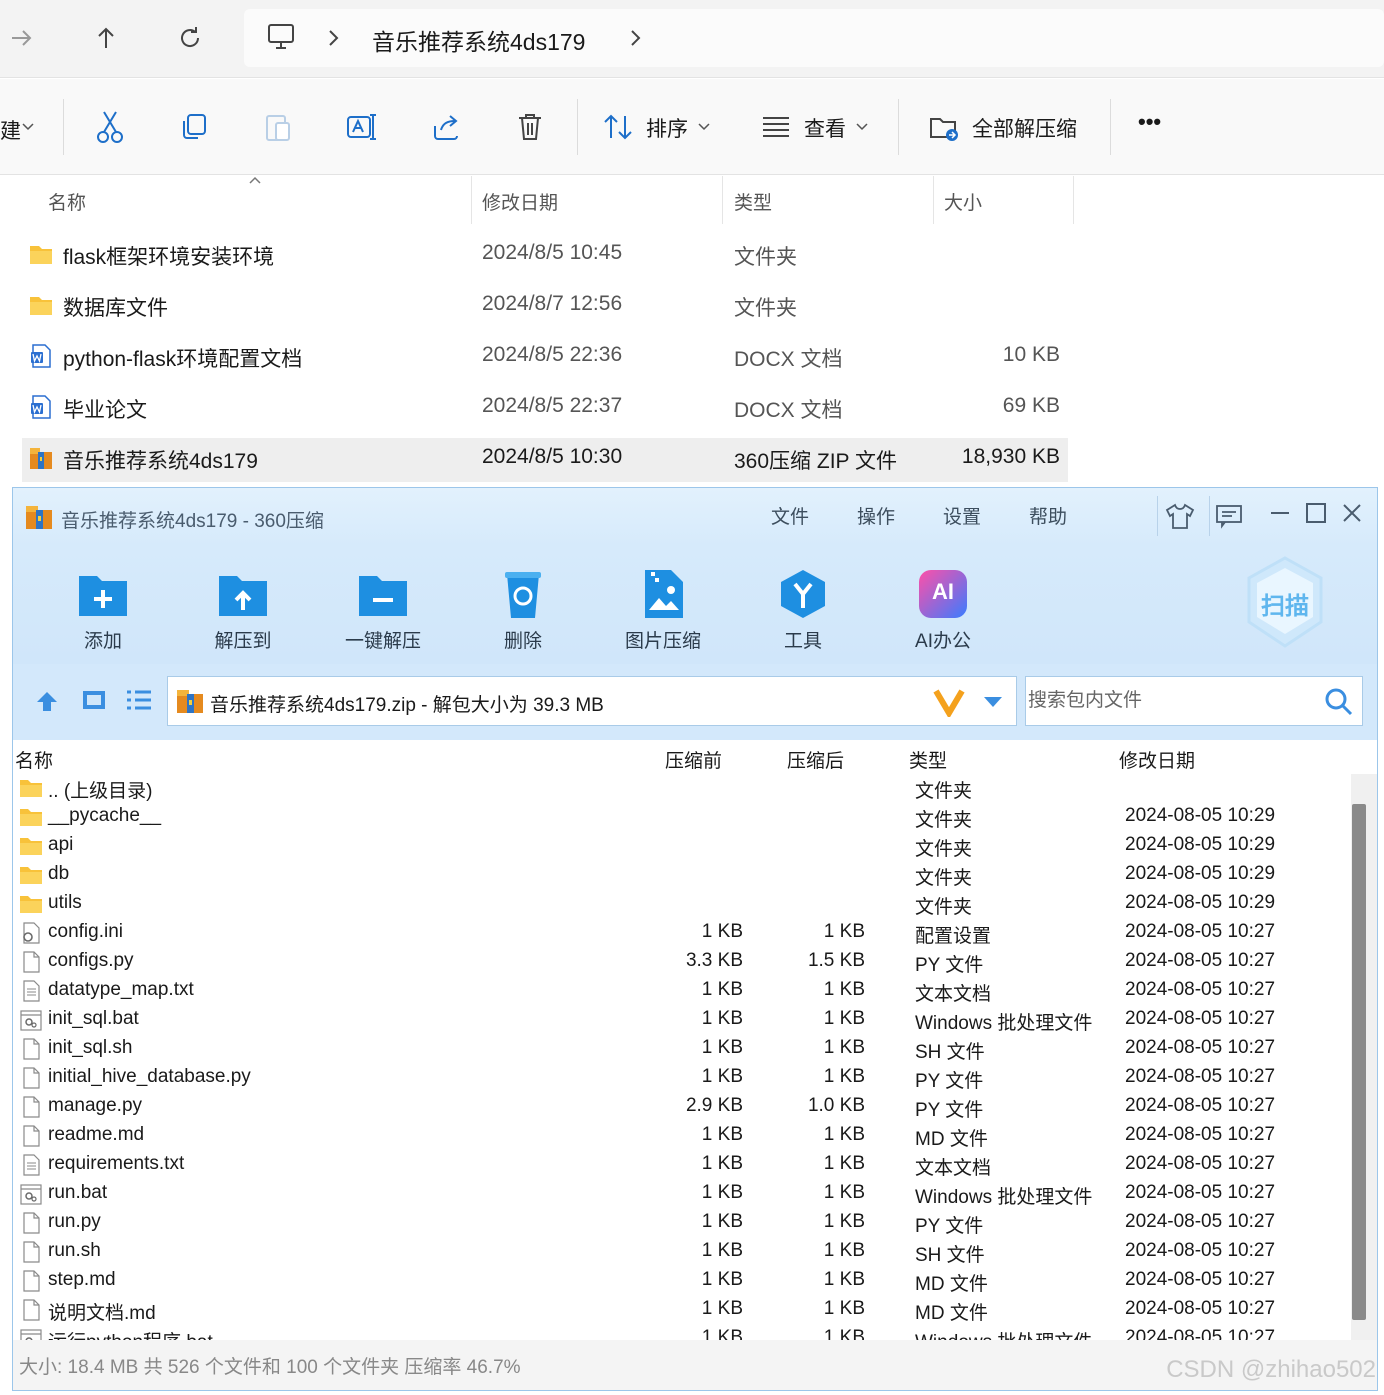  What do you see at coordinates (962, 515) in the screenshot?
I see `menu-settings: 设置` at bounding box center [962, 515].